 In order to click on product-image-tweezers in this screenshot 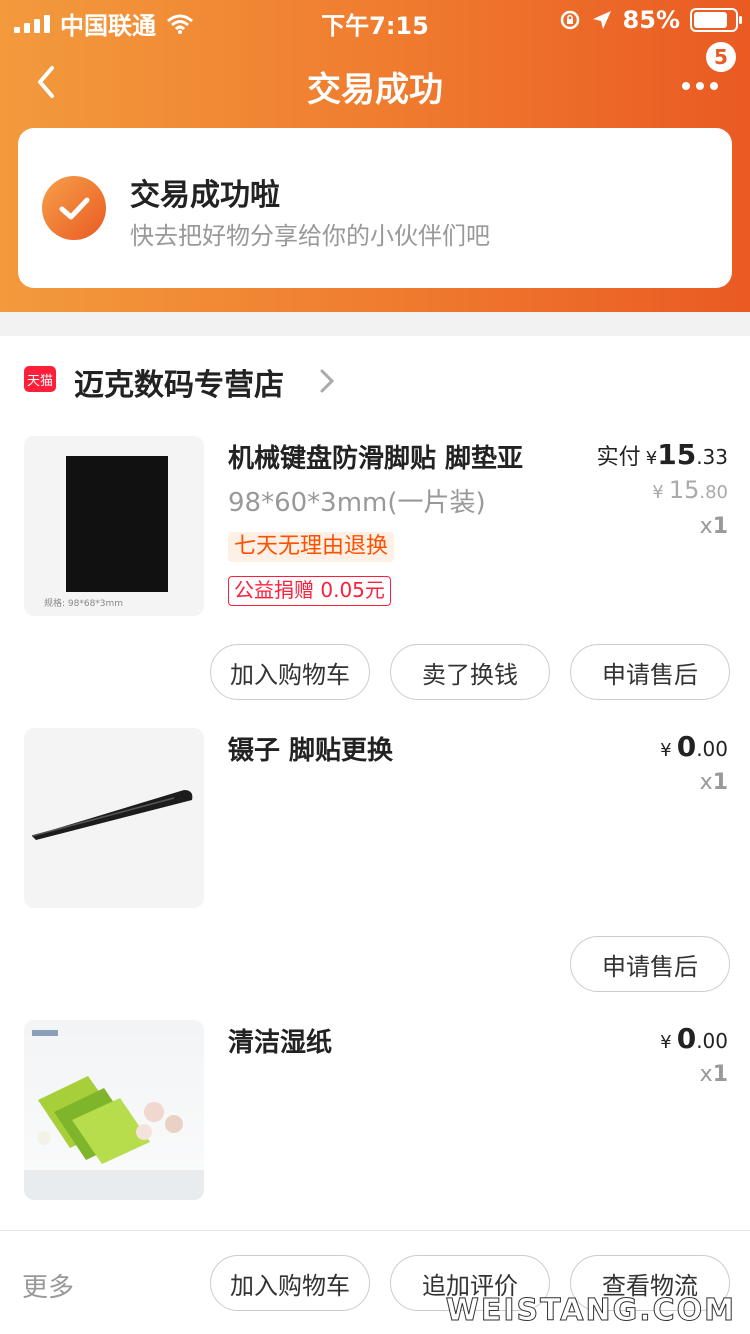, I will do `click(114, 818)`.